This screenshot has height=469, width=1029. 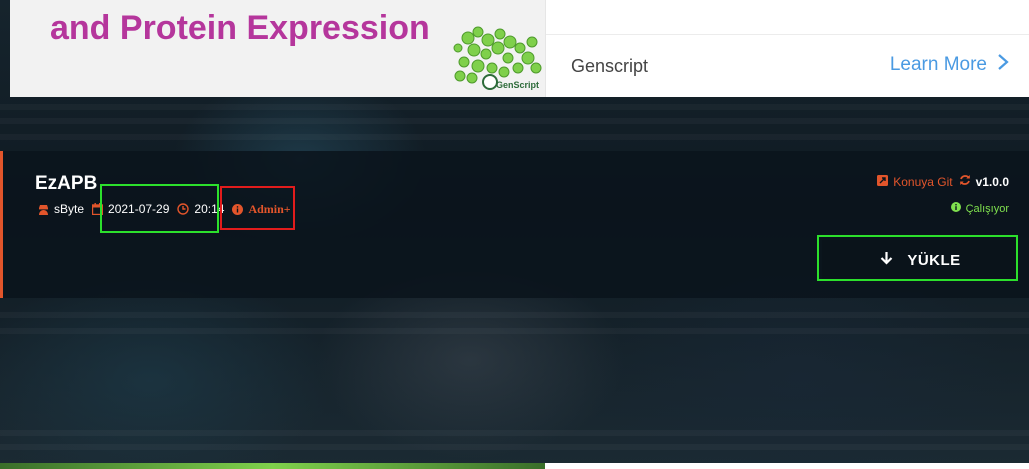 What do you see at coordinates (992, 181) in the screenshot?
I see `version-value: v1.0.0` at bounding box center [992, 181].